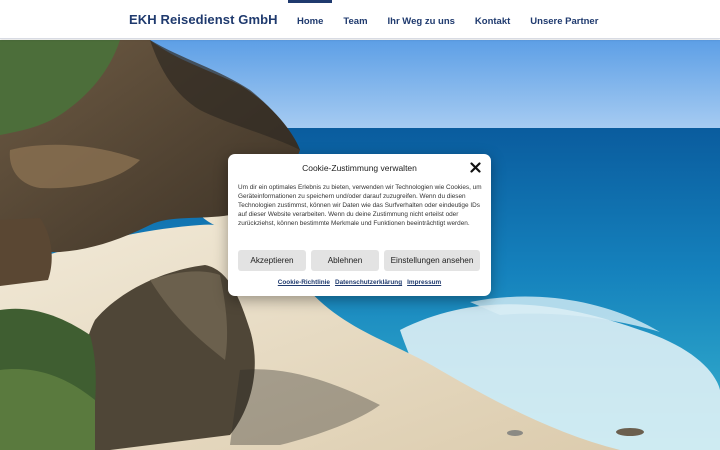  What do you see at coordinates (564, 19) in the screenshot?
I see `nav-item-partners: Unsere Partner` at bounding box center [564, 19].